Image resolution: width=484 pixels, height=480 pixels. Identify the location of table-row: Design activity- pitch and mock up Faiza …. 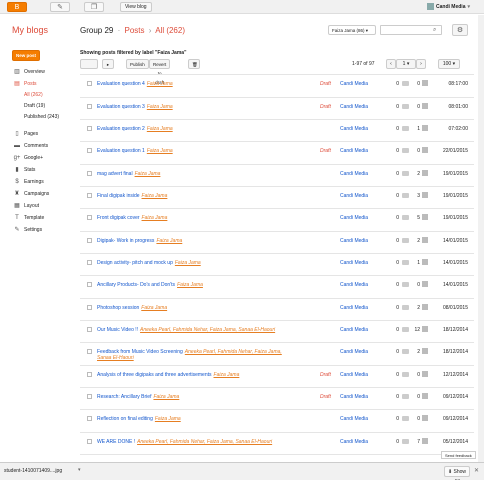
(277, 265).